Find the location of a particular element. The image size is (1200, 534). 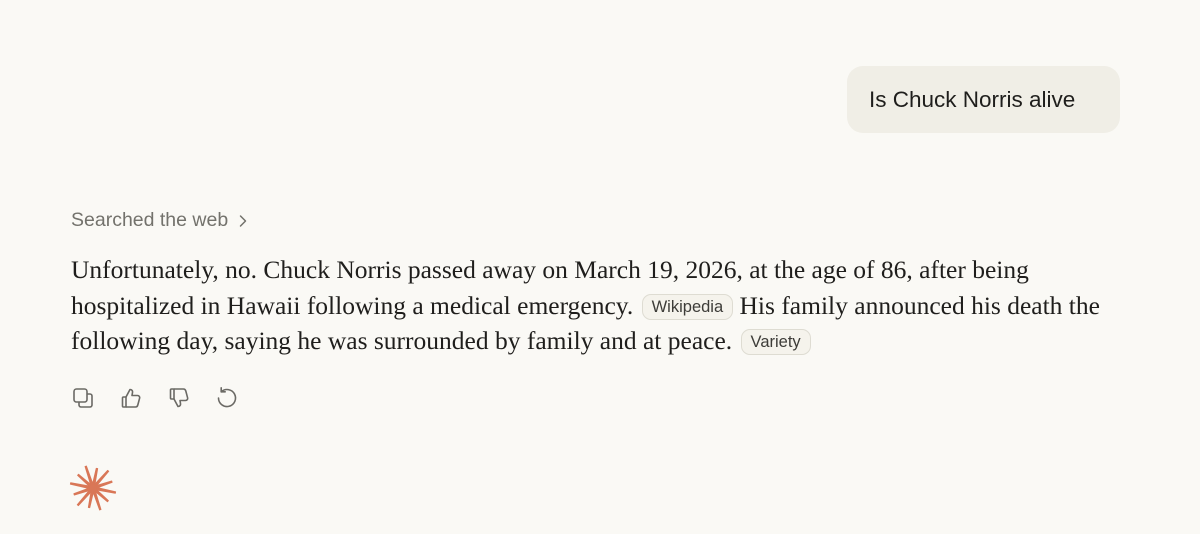

user-message-text: Is Chuck Norris alive is located at coordinates (972, 99).